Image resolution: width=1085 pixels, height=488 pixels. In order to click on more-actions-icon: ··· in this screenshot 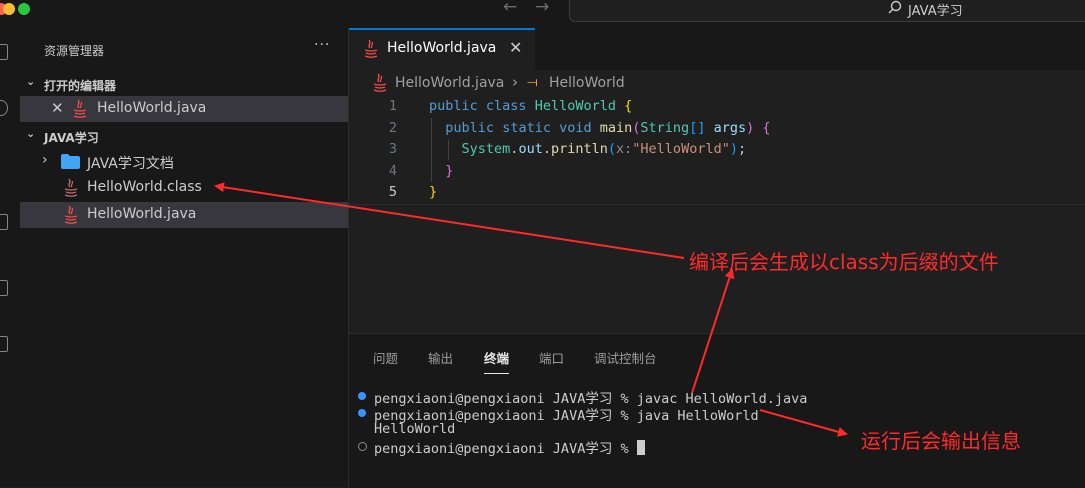, I will do `click(322, 45)`.